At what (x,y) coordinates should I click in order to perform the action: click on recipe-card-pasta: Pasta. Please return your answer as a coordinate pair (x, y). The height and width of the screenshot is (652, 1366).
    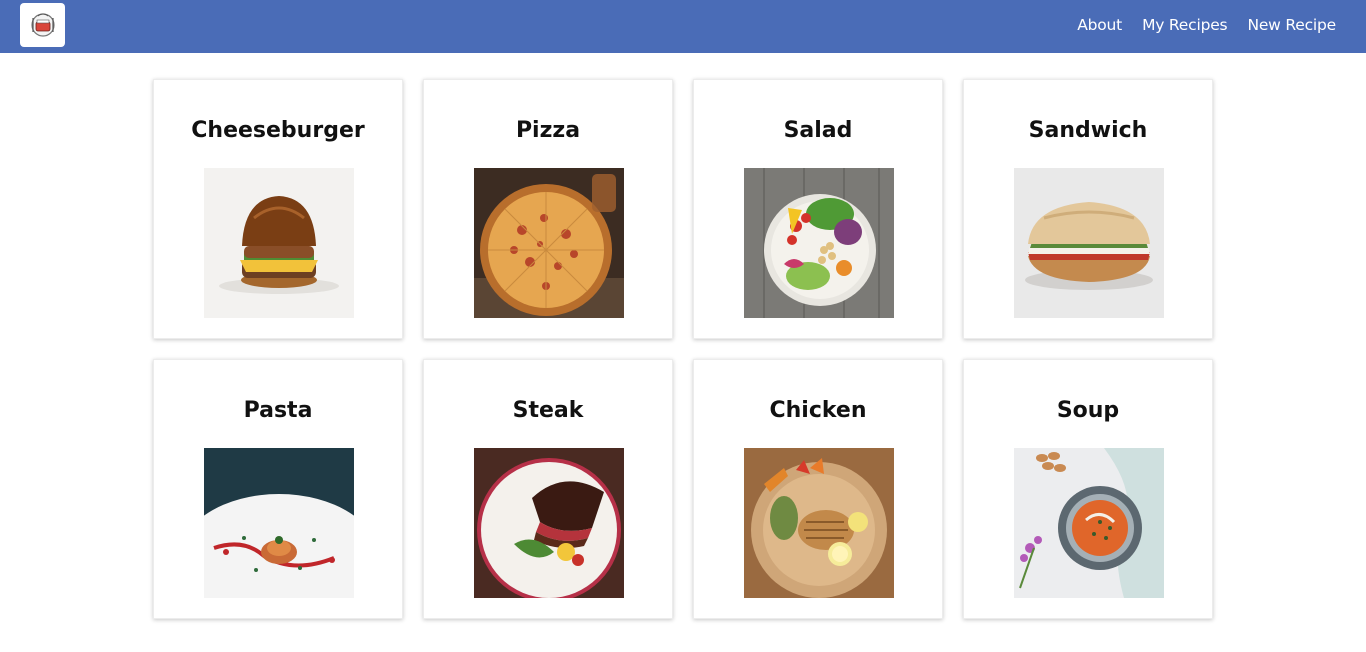
    Looking at the image, I should click on (278, 489).